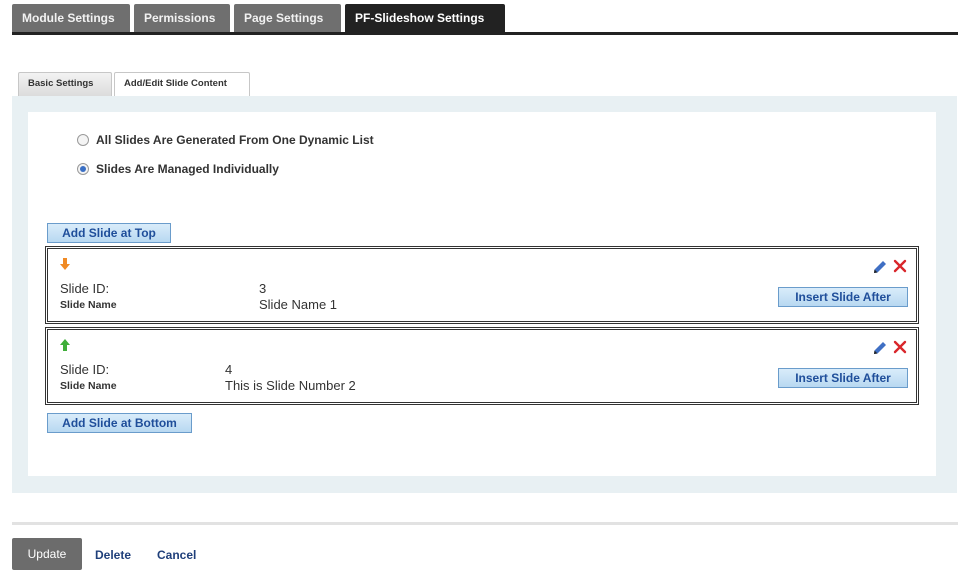  Describe the element at coordinates (229, 369) in the screenshot. I see `slide-id-value: 4` at that location.